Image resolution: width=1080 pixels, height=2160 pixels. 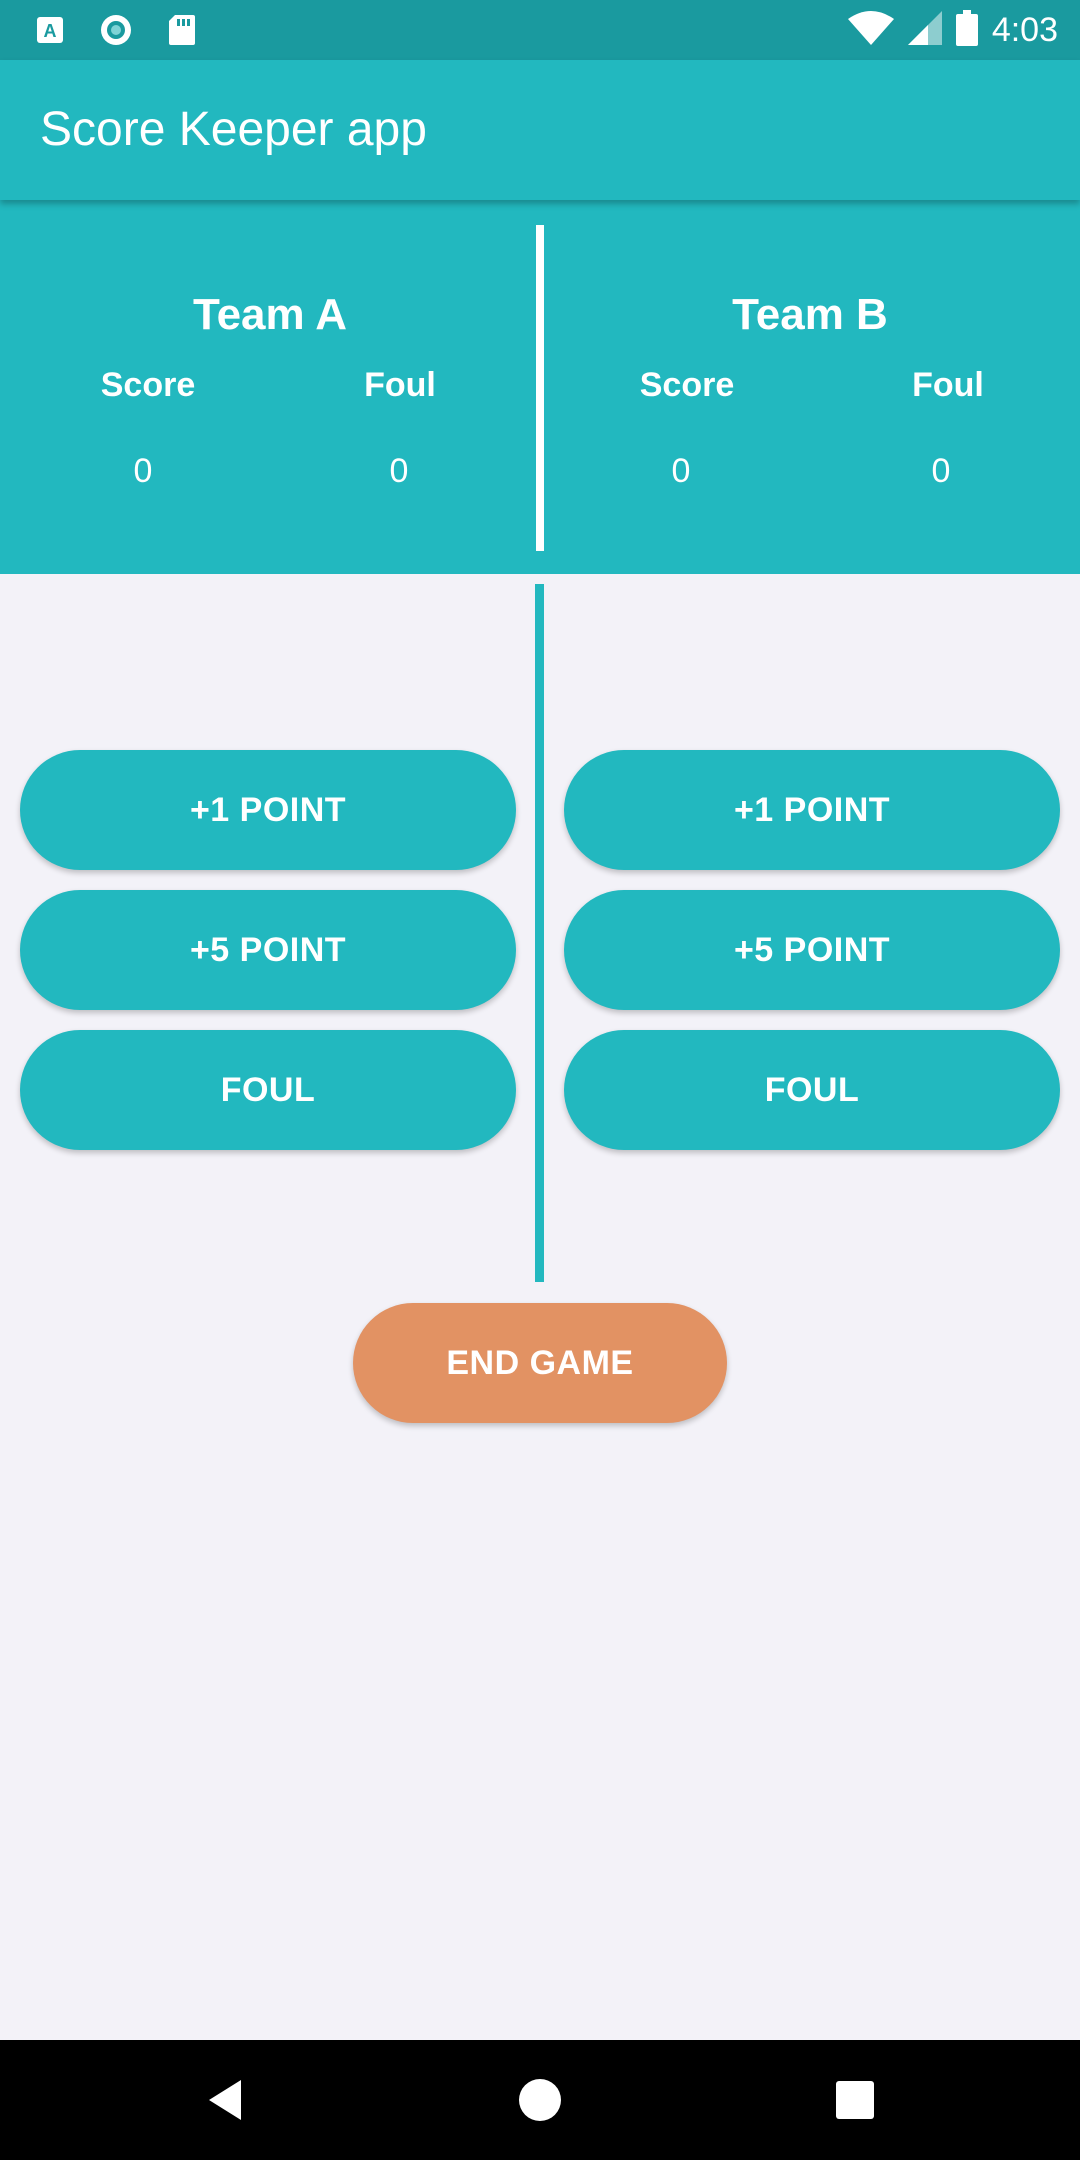 What do you see at coordinates (233, 129) in the screenshot?
I see `app-title: Score Keeper app` at bounding box center [233, 129].